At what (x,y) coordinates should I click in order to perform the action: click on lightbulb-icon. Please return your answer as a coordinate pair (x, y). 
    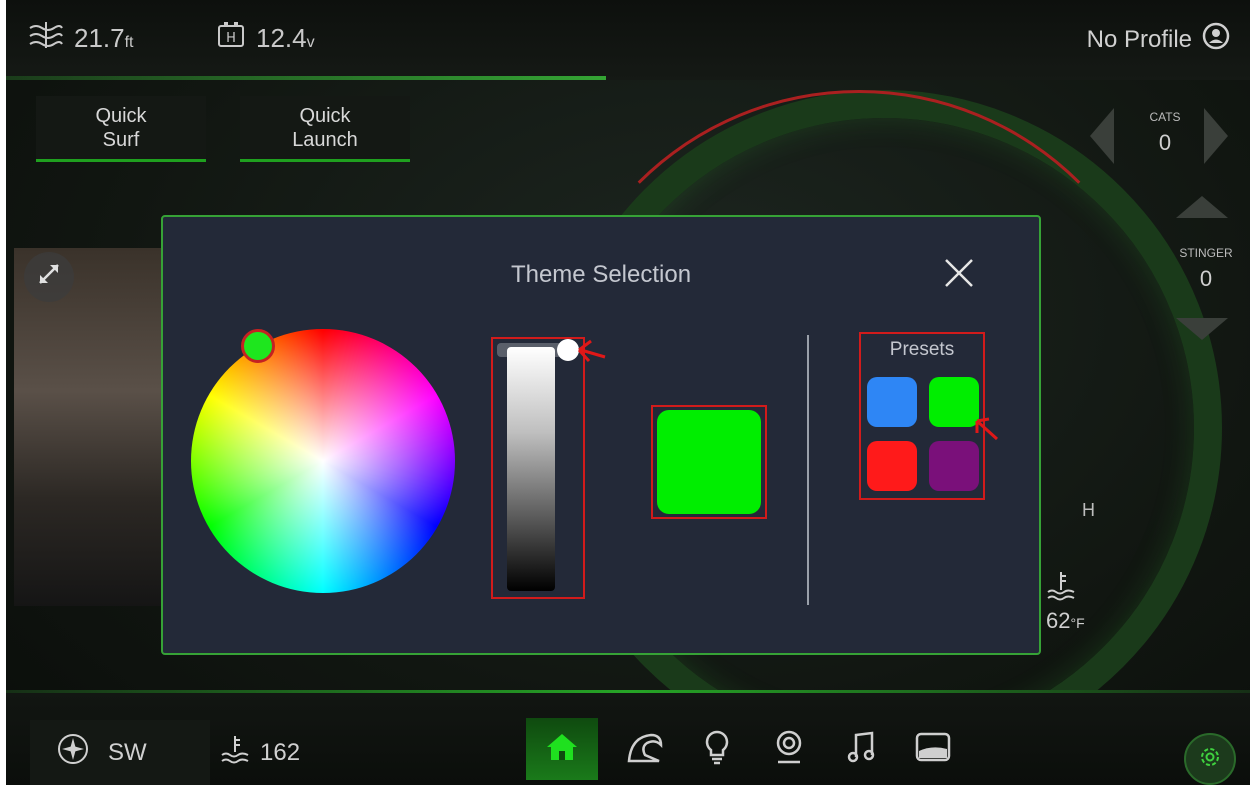
    Looking at the image, I should click on (717, 749).